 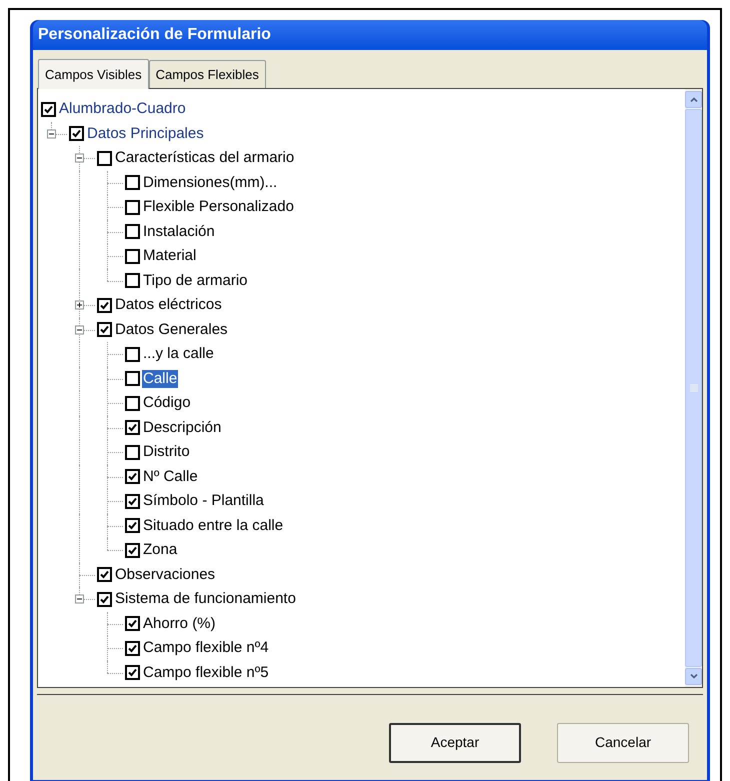 What do you see at coordinates (182, 427) in the screenshot?
I see `tree-item: Descripción` at bounding box center [182, 427].